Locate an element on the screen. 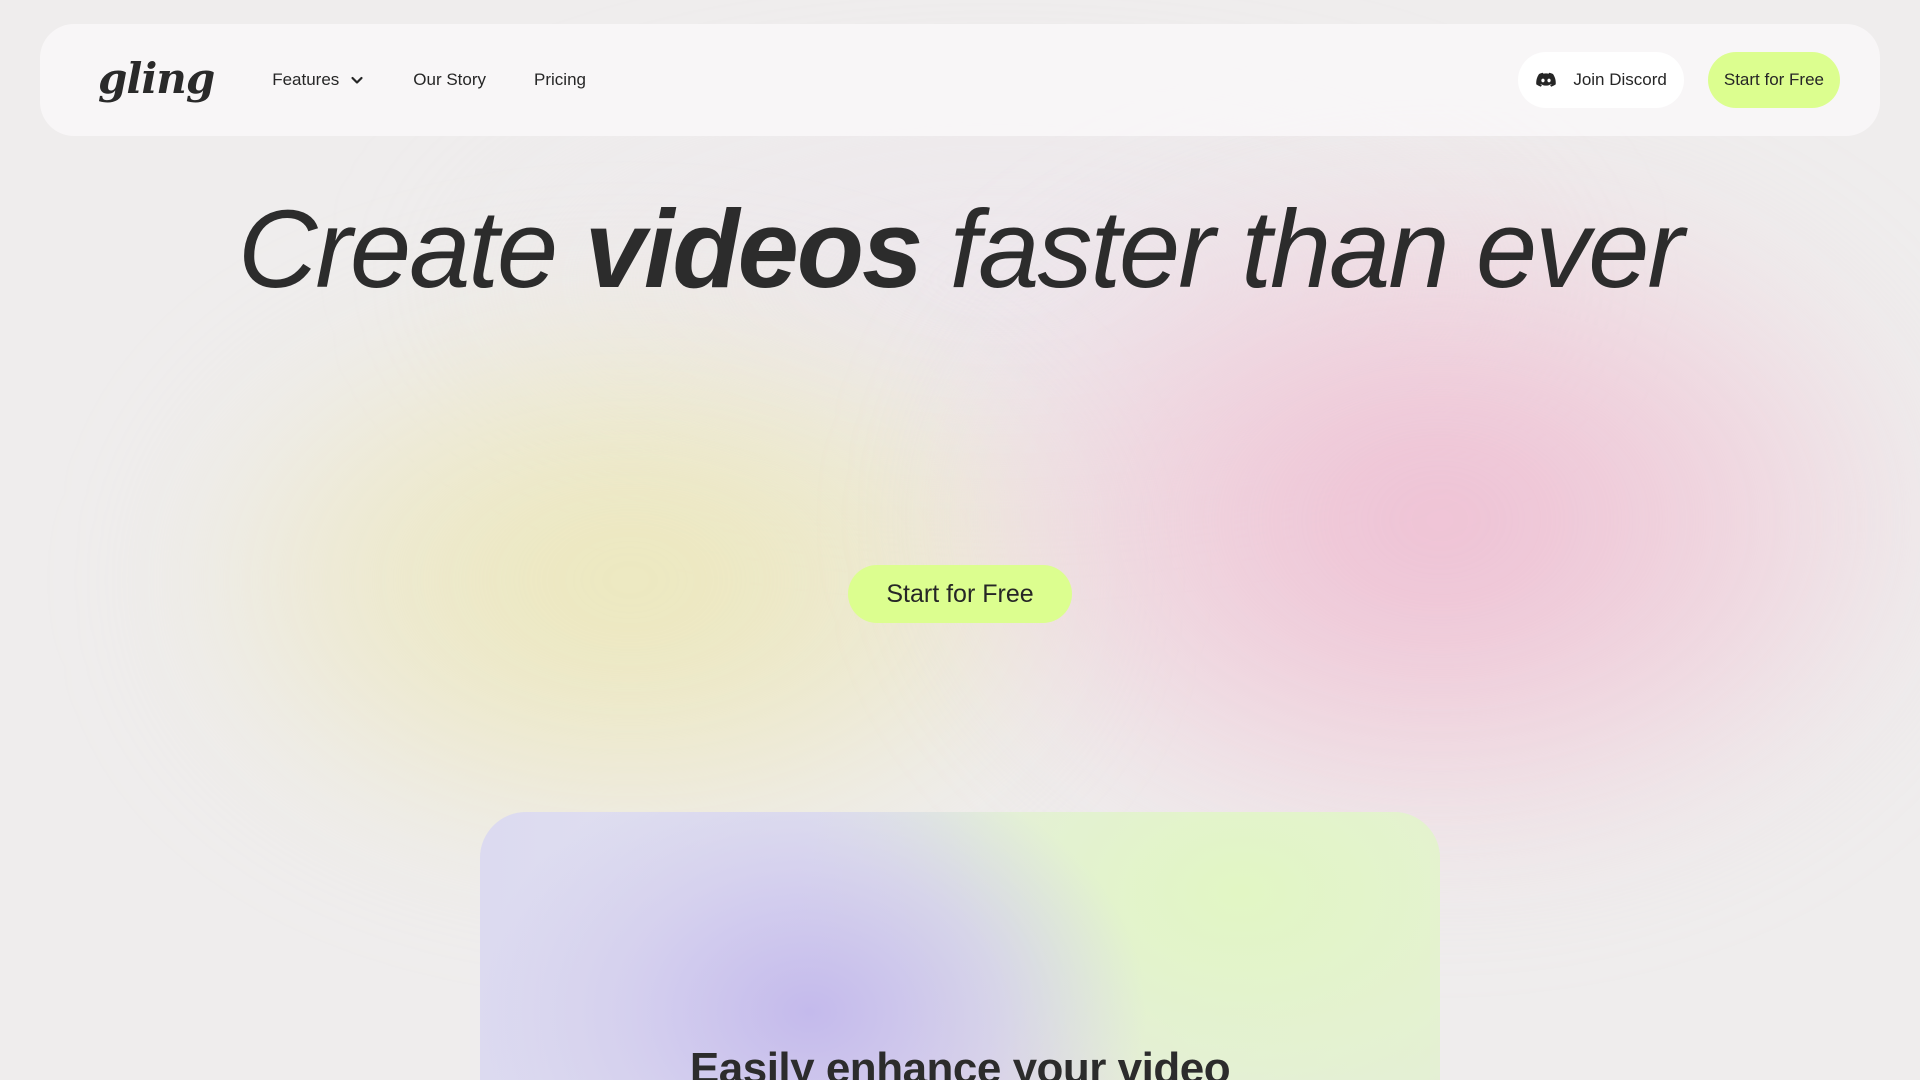  chevron-down-icon is located at coordinates (357, 80).